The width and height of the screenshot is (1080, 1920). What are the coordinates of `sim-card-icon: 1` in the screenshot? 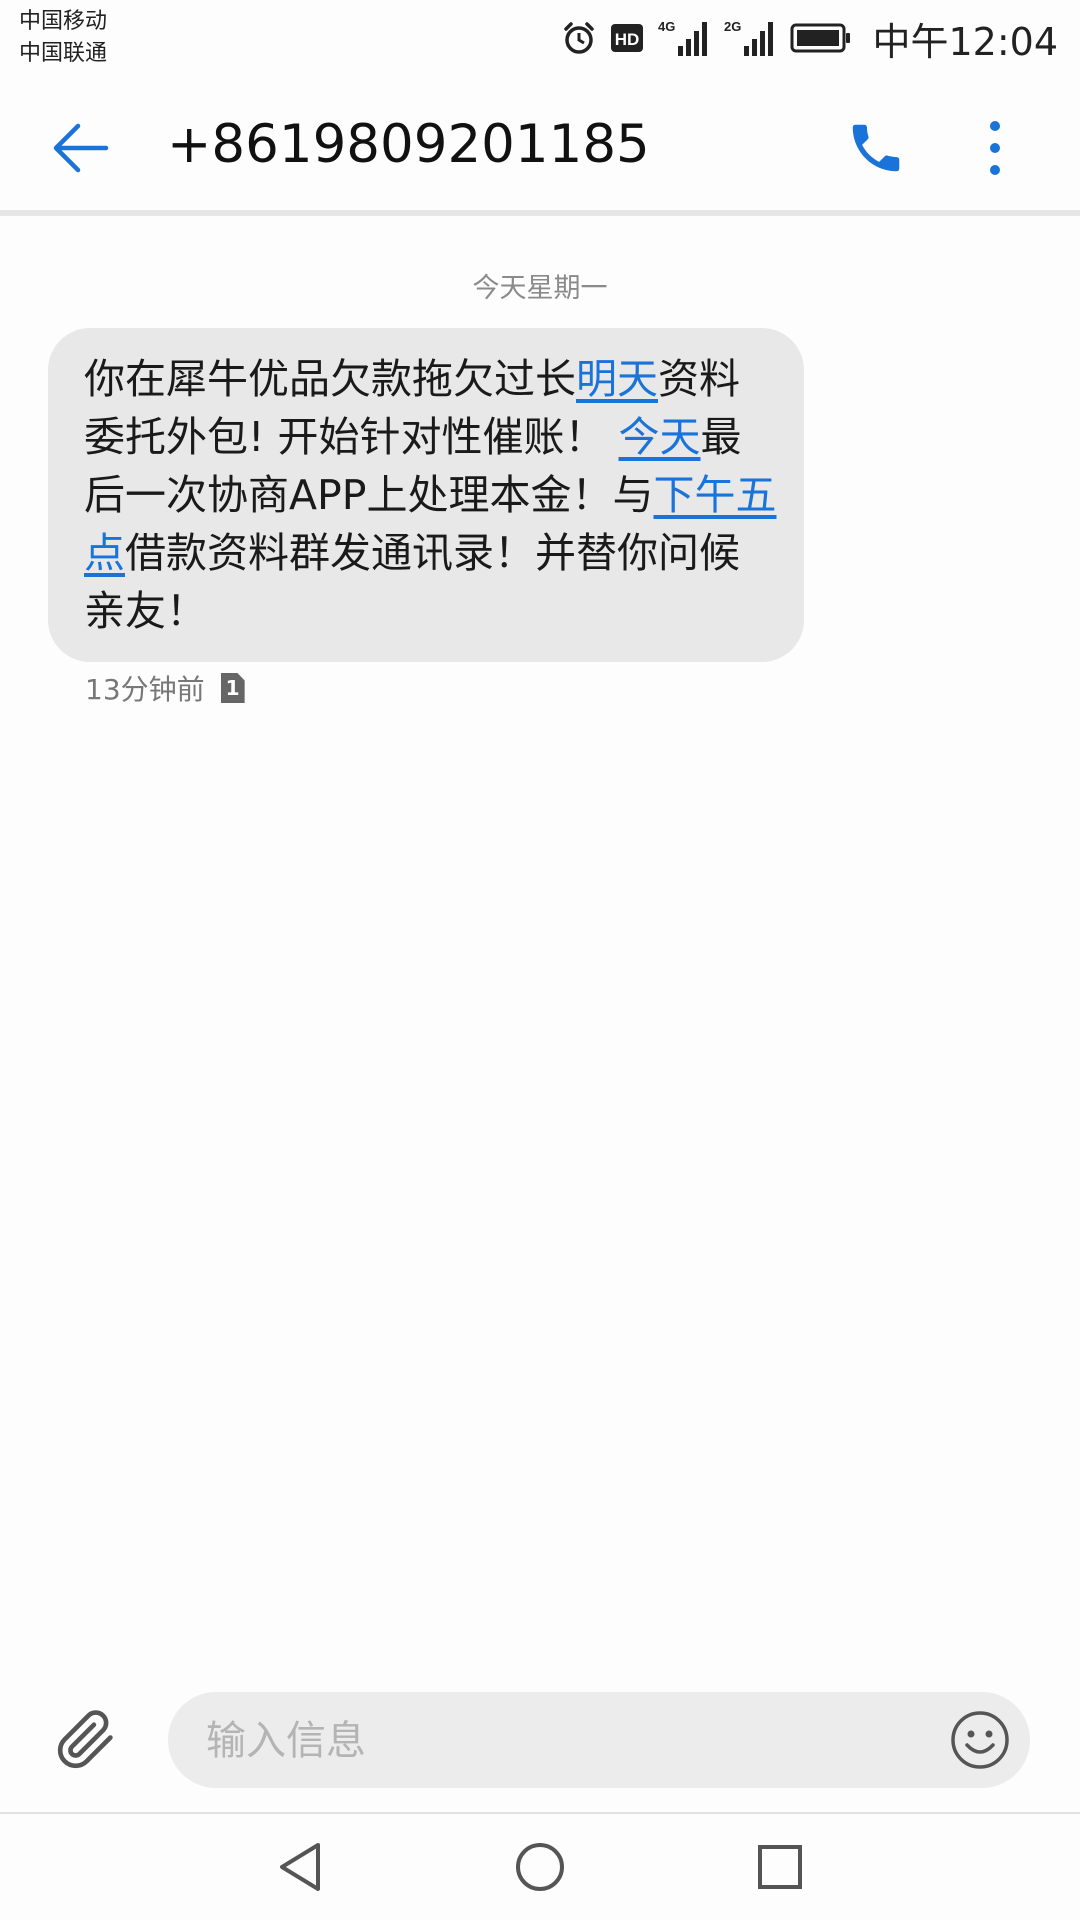 It's located at (232, 688).